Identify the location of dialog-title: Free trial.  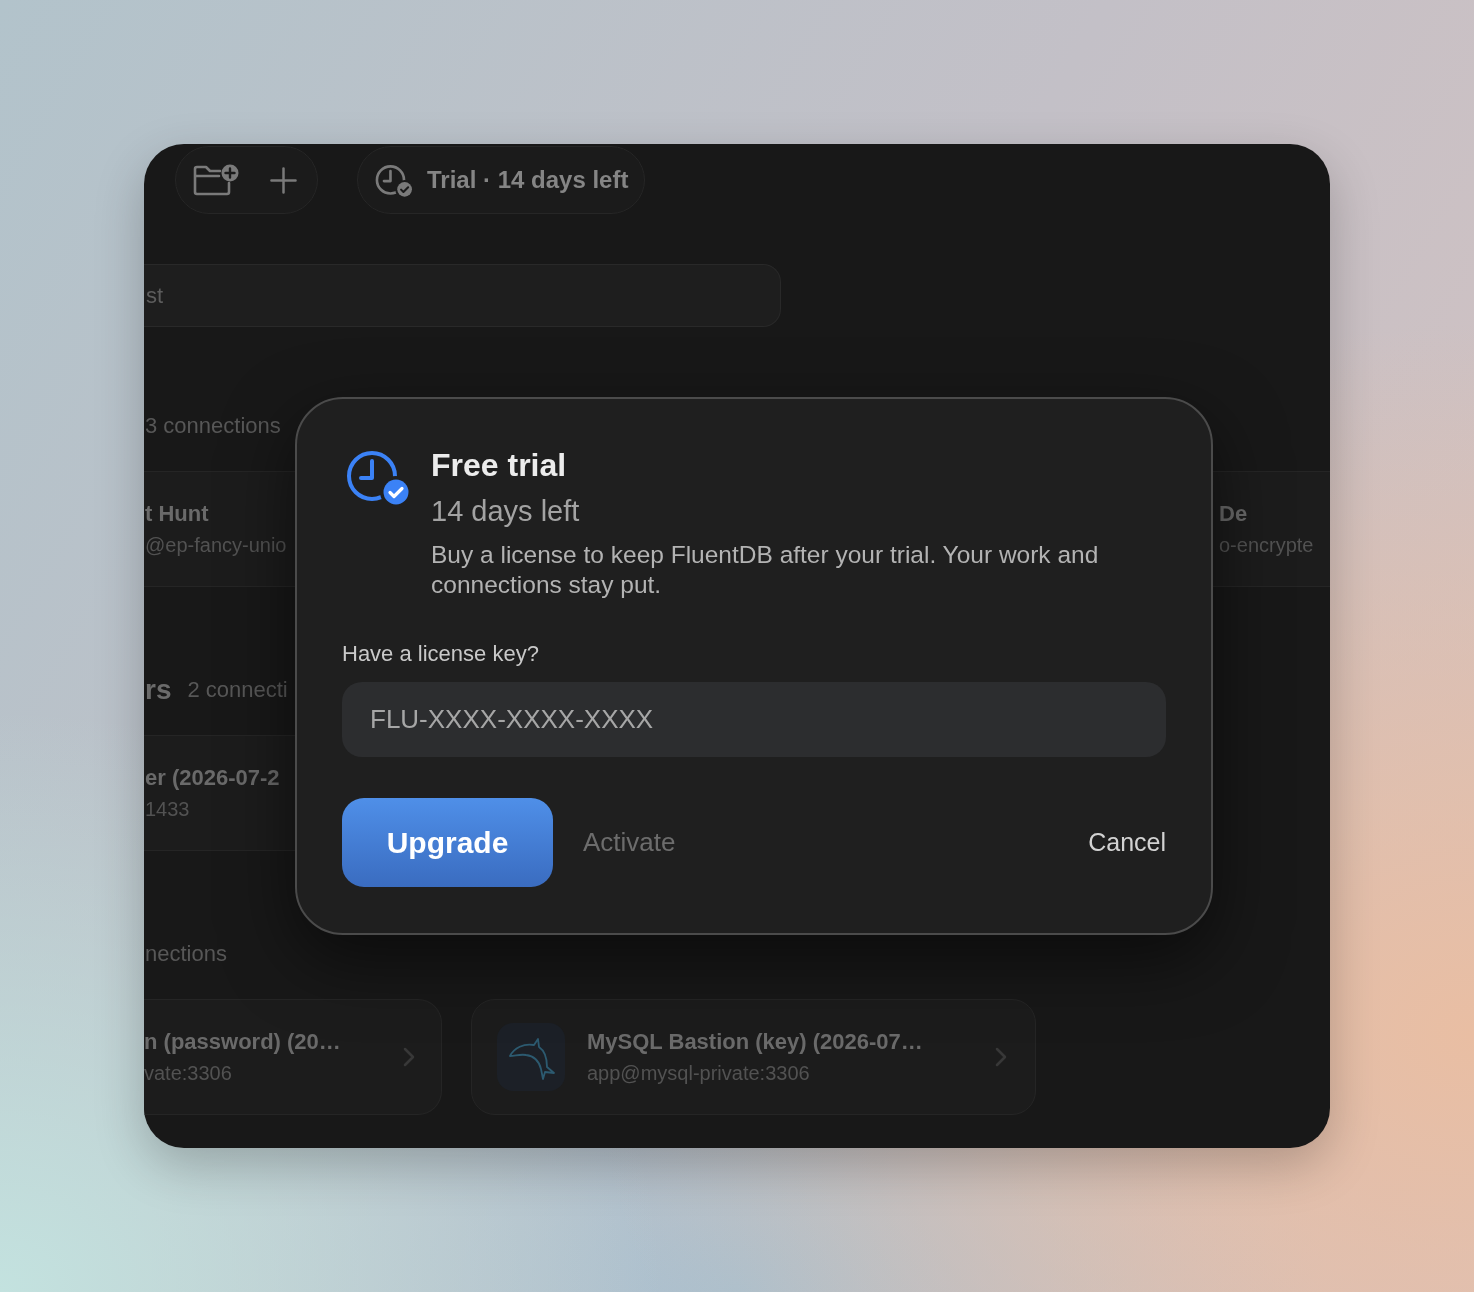
(499, 465).